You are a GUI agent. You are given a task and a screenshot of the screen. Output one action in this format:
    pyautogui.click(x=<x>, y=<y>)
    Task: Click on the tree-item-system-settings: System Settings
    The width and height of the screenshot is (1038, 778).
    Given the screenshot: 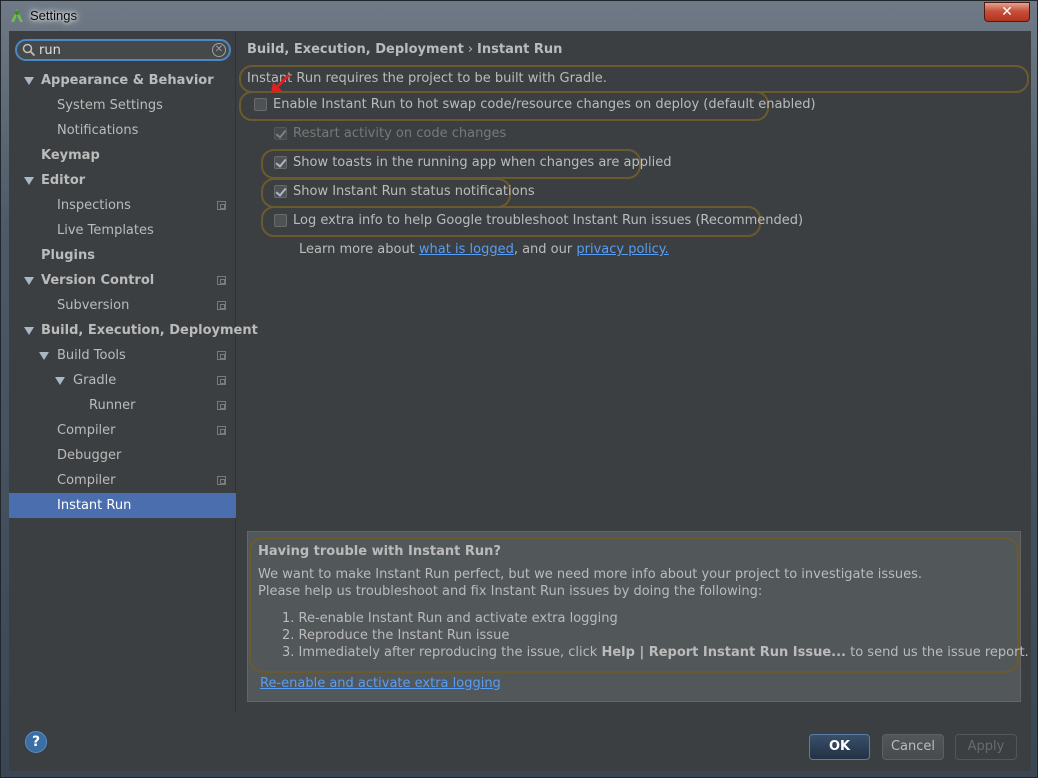 What is the action you would take?
    pyautogui.click(x=122, y=105)
    